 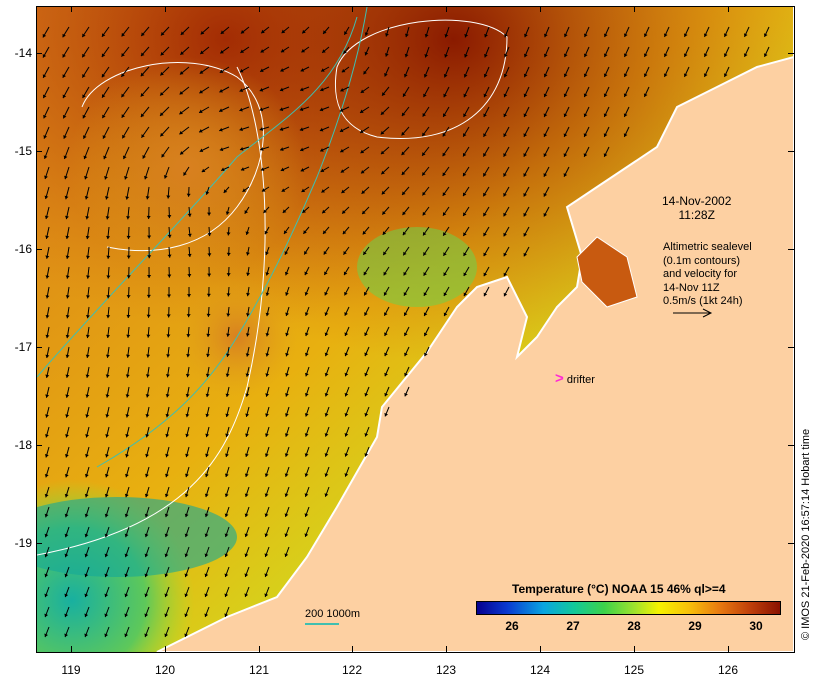 I want to click on drifter-label: drifter, so click(x=580, y=380).